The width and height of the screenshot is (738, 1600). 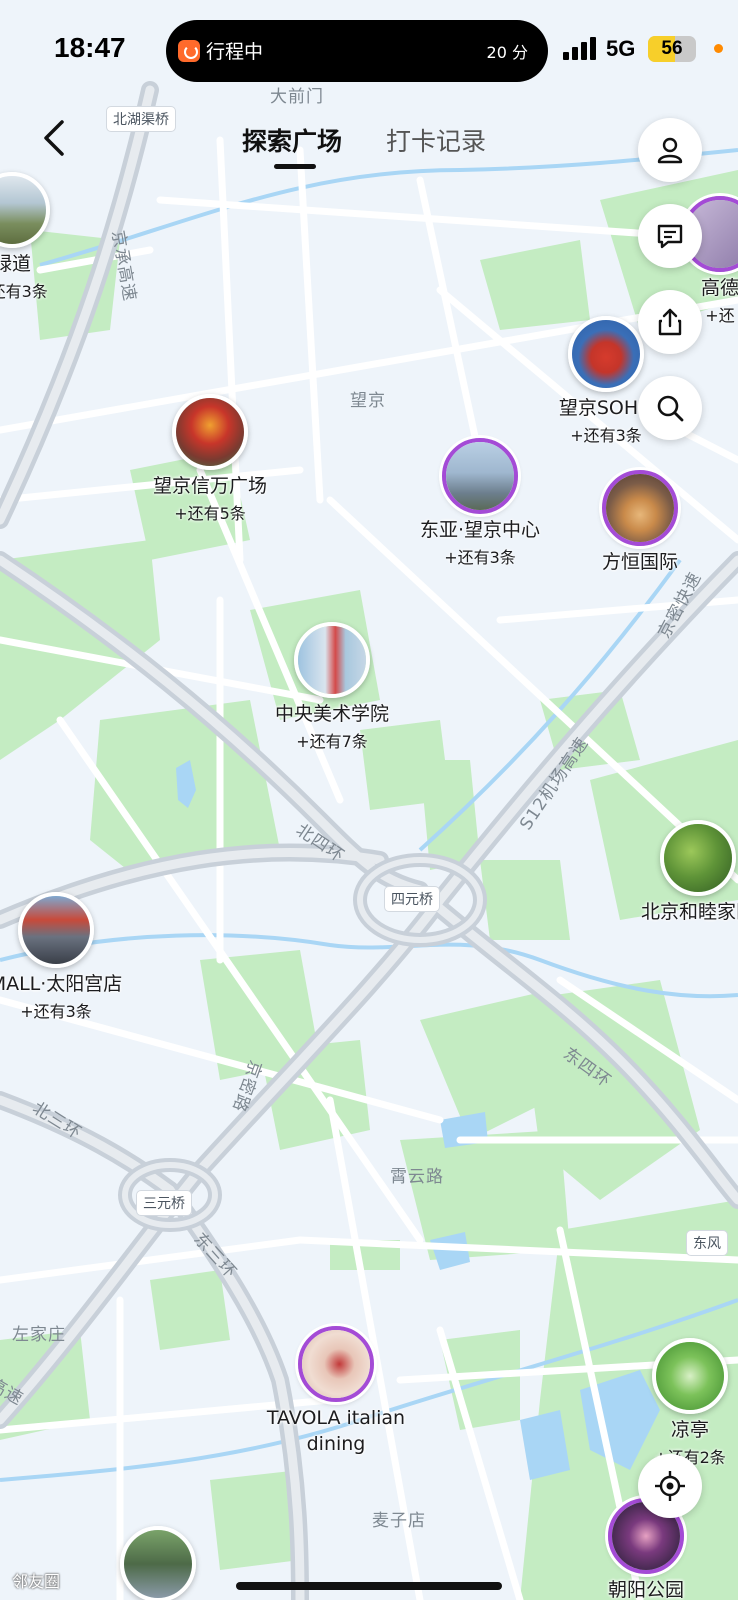 What do you see at coordinates (36, 1581) in the screenshot?
I see `neighbor-circle-label: 邻友圈` at bounding box center [36, 1581].